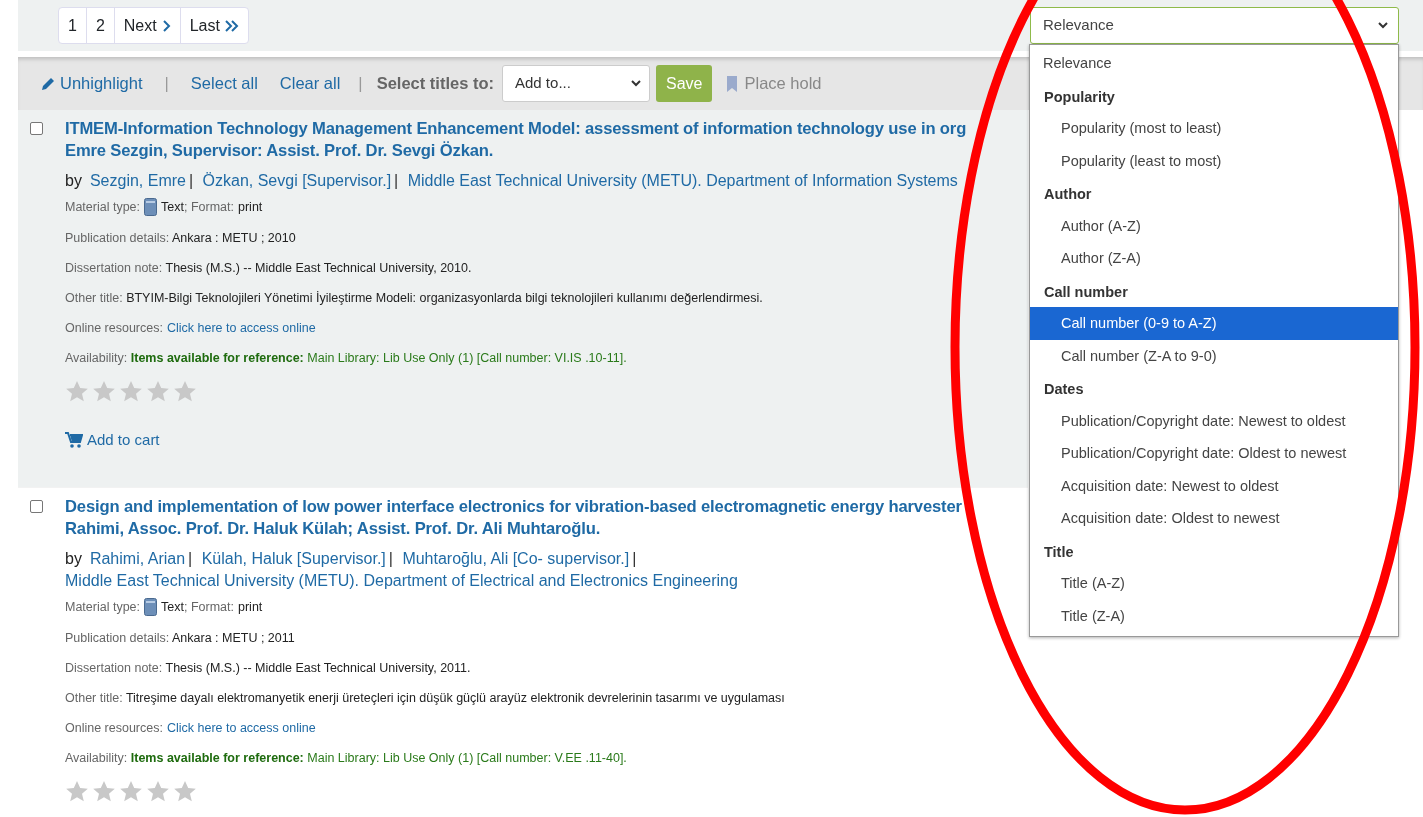  I want to click on cart-icon, so click(74, 440).